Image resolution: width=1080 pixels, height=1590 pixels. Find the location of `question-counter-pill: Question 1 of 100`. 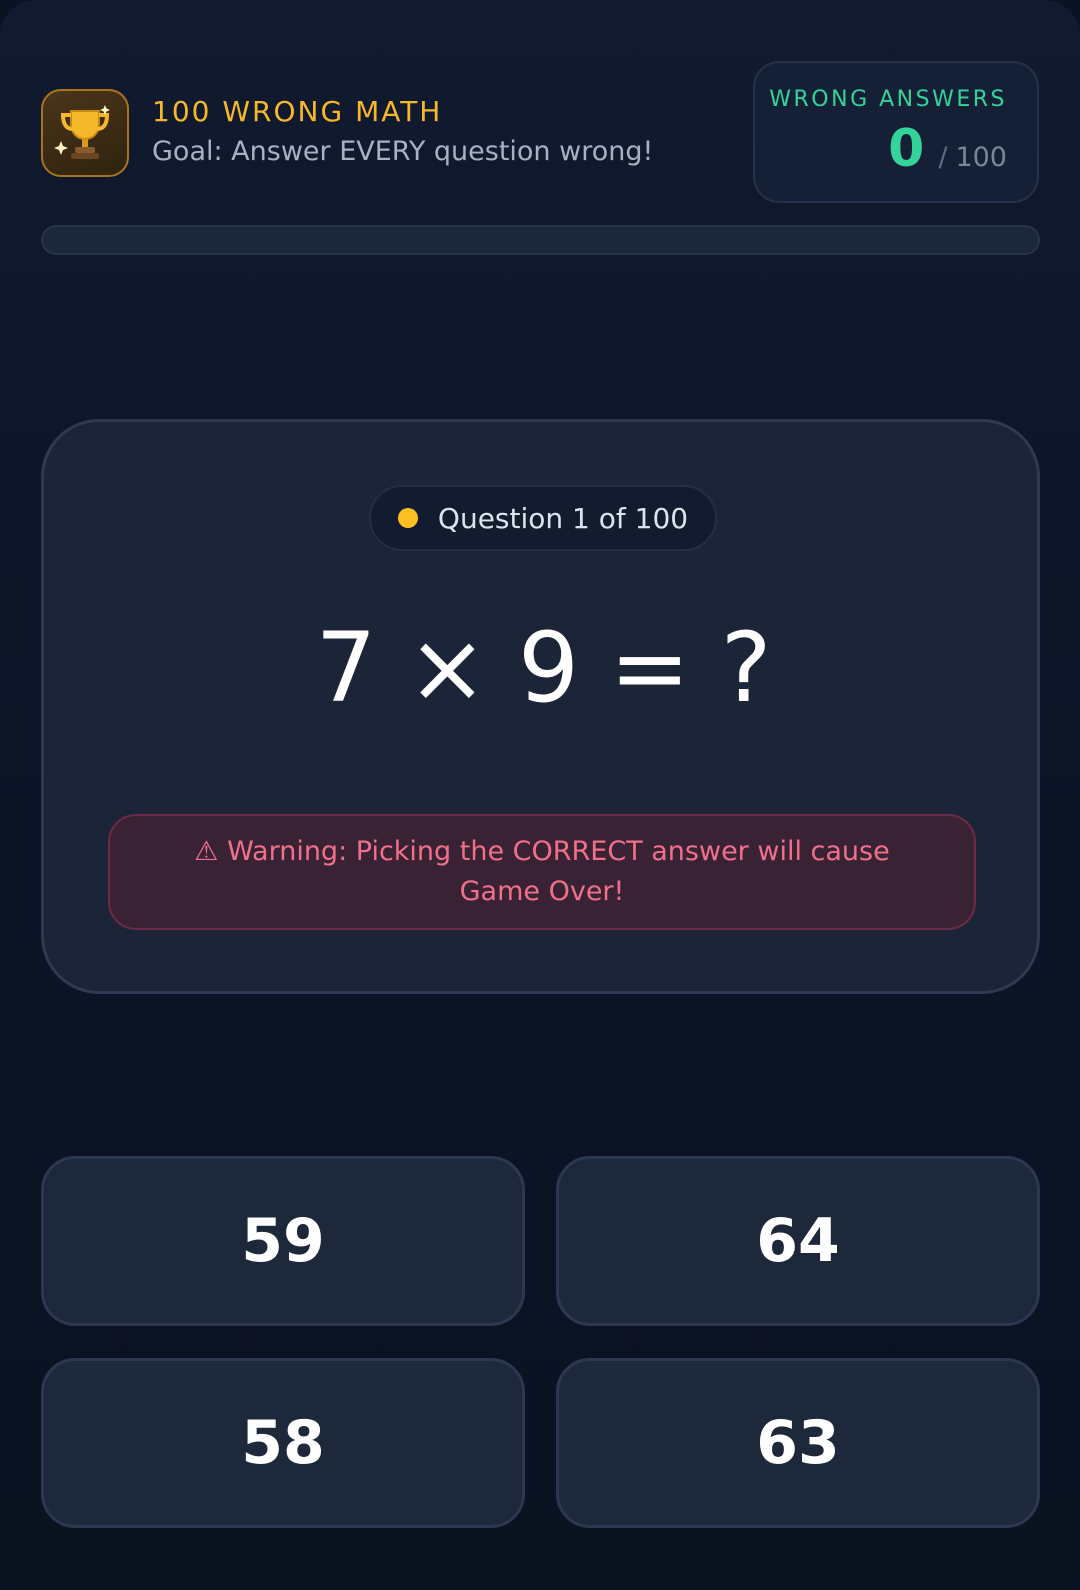

question-counter-pill: Question 1 of 100 is located at coordinates (543, 518).